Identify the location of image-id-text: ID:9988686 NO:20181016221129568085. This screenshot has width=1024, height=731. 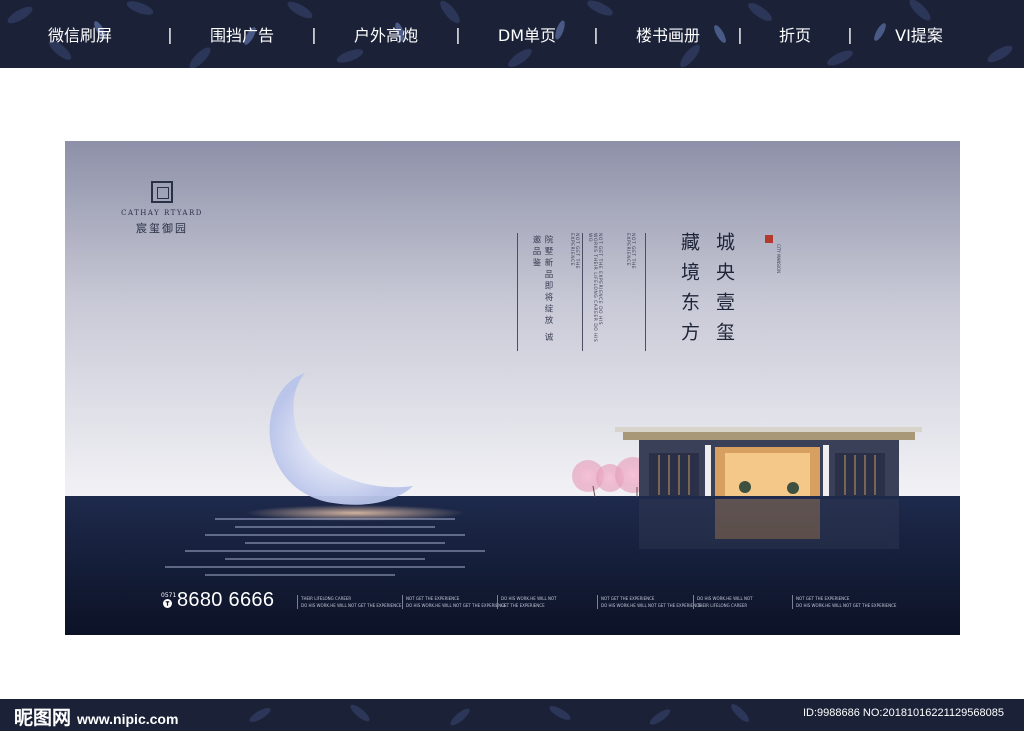
(903, 713).